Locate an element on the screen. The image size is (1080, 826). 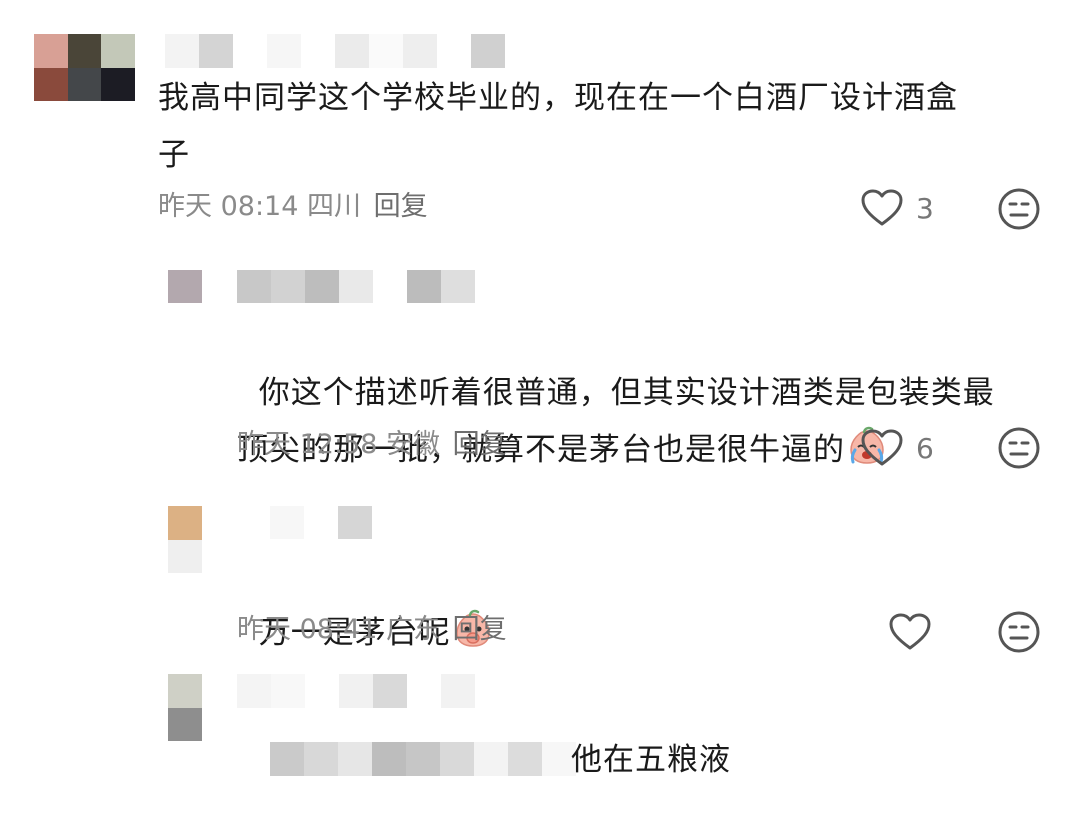
comment-text: 他在五粮液 is located at coordinates (651, 760).